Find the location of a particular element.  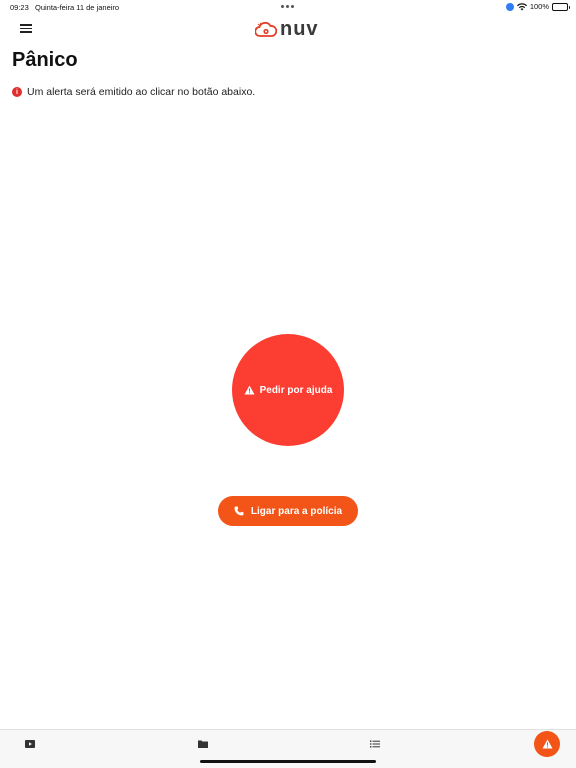

alert-icon is located at coordinates (547, 744).